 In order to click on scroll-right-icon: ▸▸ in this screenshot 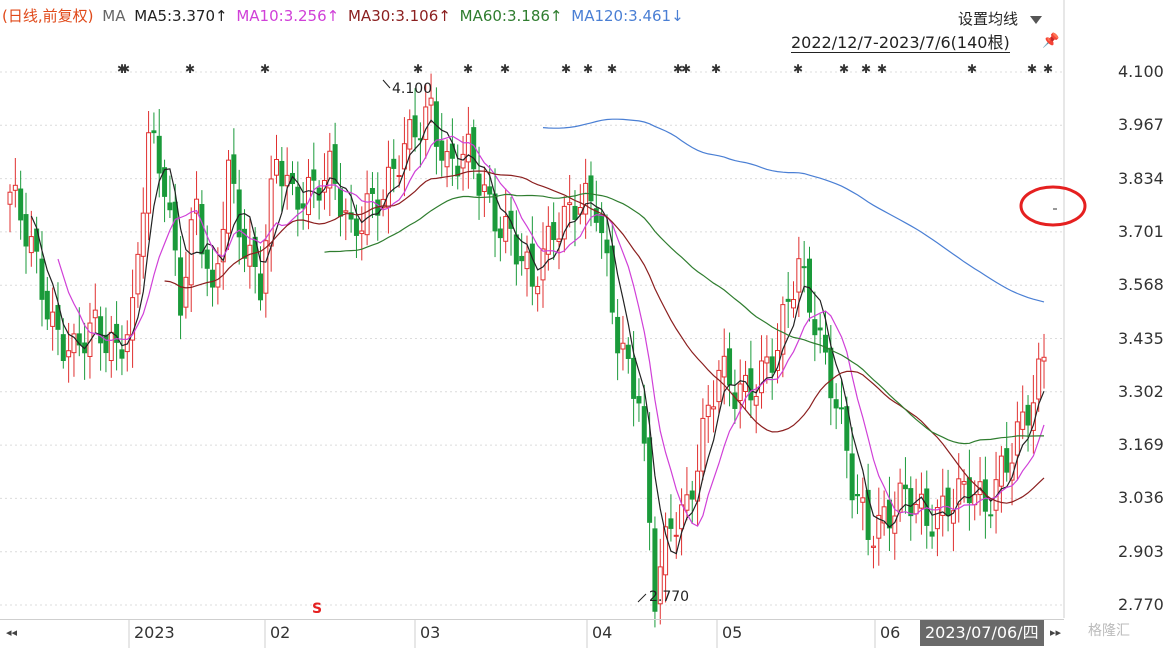, I will do `click(1055, 632)`.